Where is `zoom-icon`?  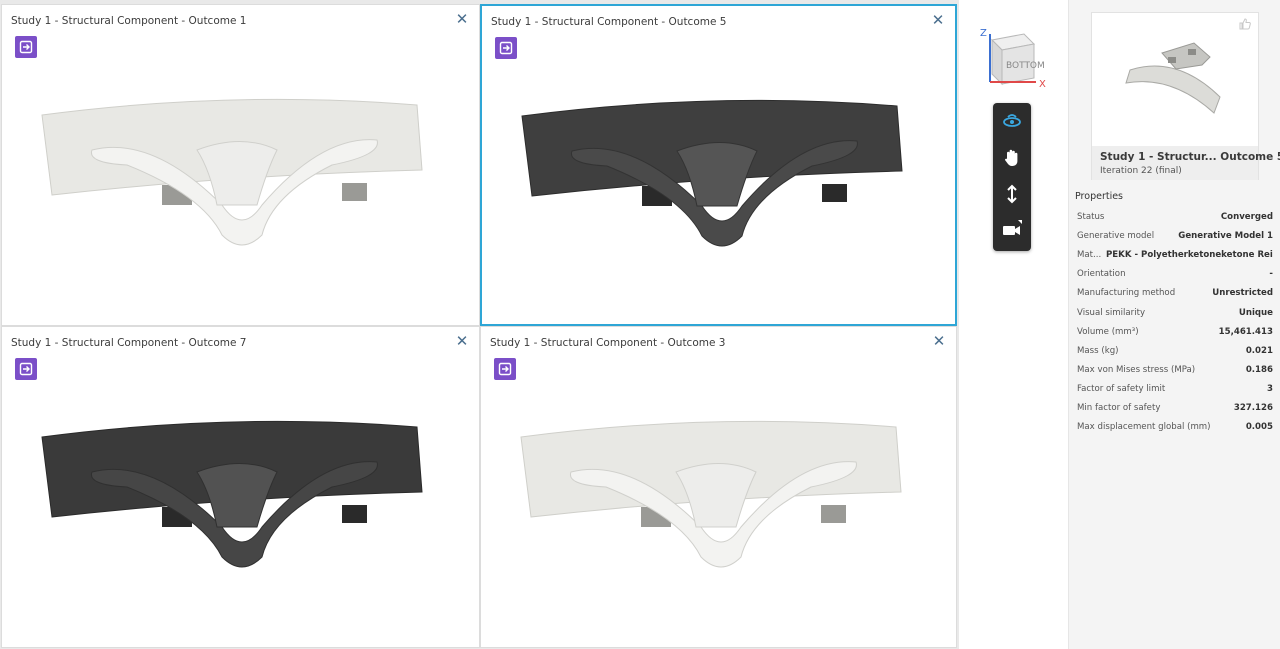
zoom-icon is located at coordinates (1012, 194).